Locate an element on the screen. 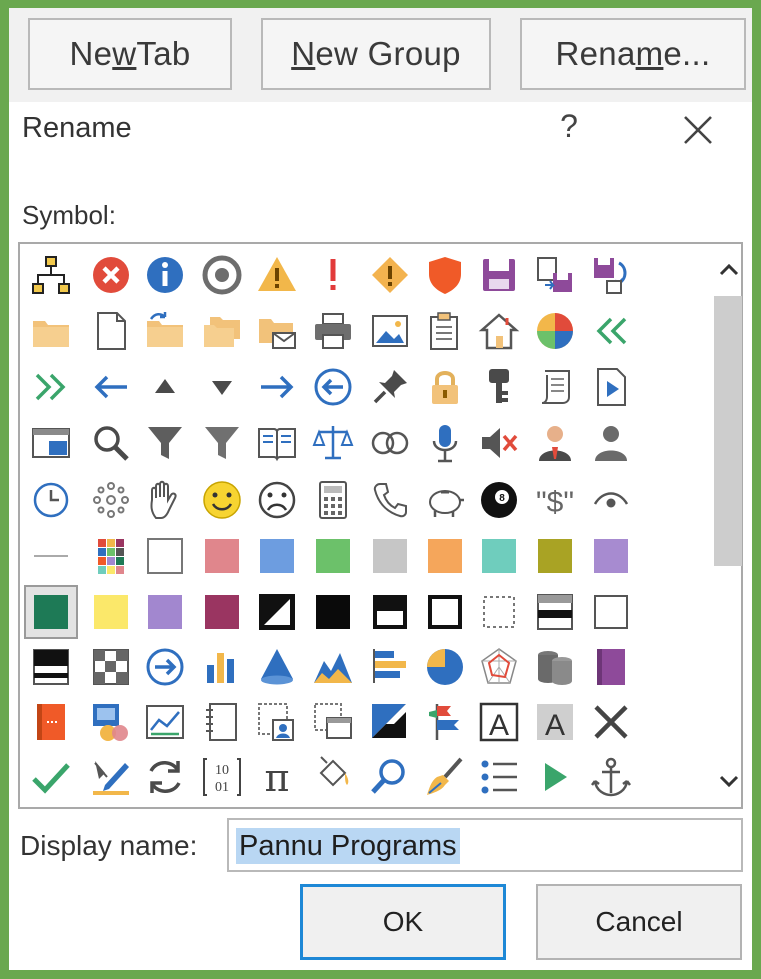 Image resolution: width=761 pixels, height=979 pixels. new-tab-button: Ne w Tab is located at coordinates (130, 54).